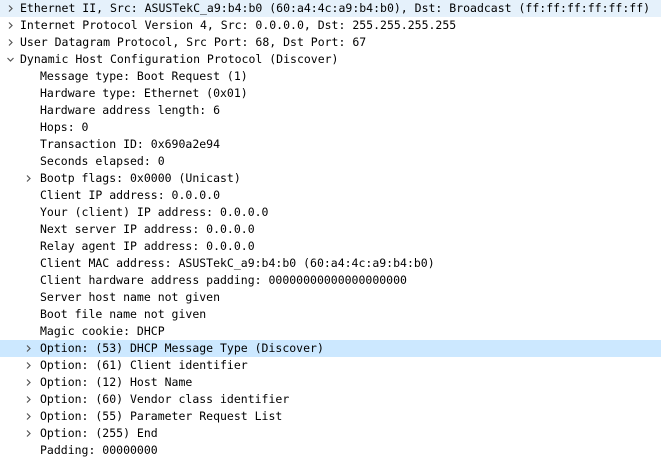  I want to click on tree-row-hops: Hops: 0, so click(330, 127).